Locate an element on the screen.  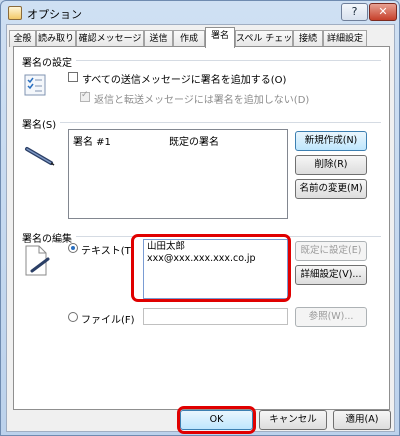
signature-default-cell: 既定の署名 is located at coordinates (194, 140).